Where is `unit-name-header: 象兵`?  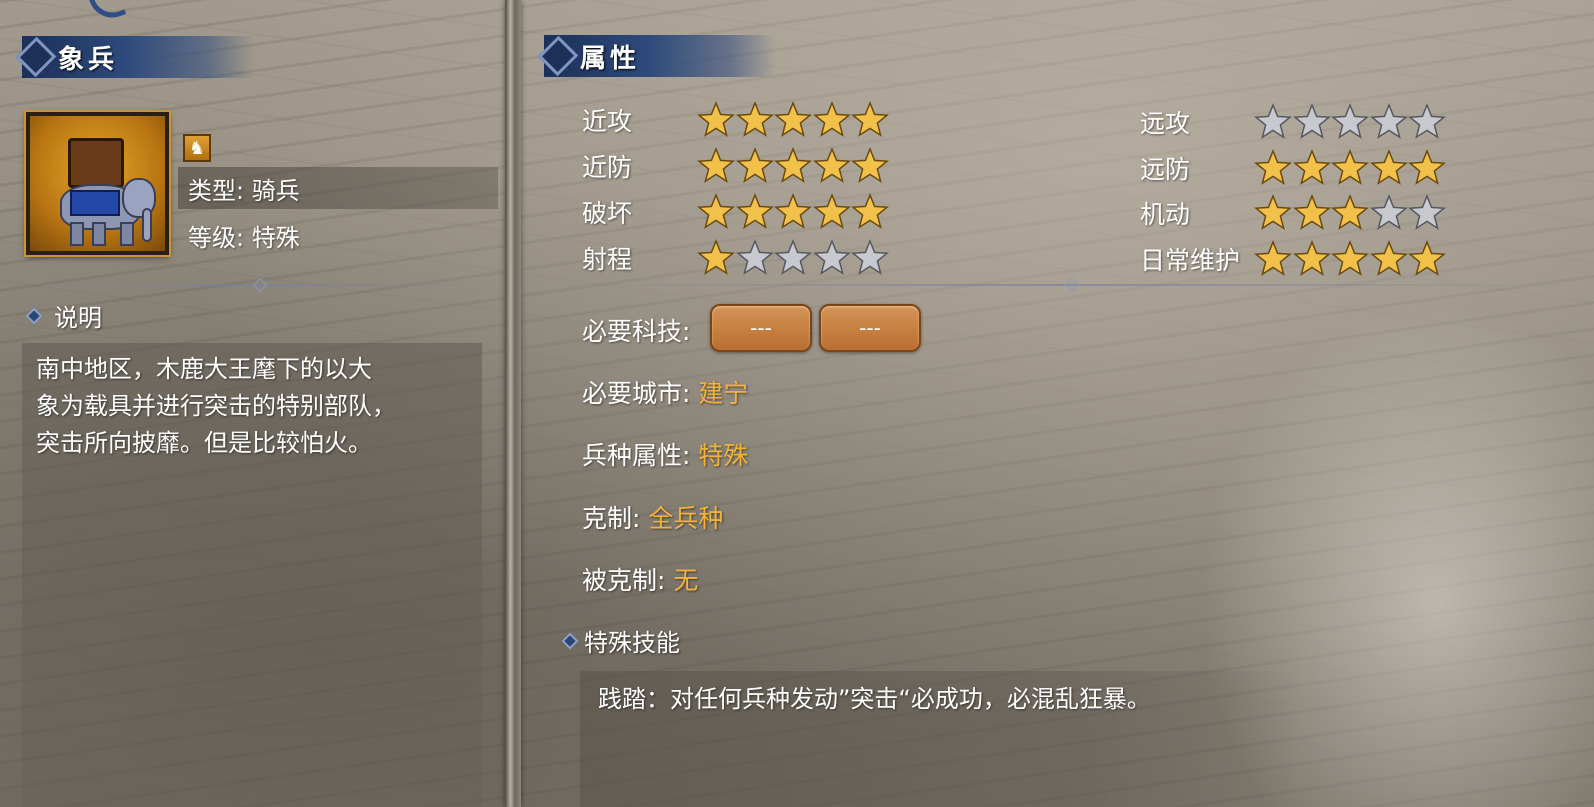
unit-name-header: 象兵 is located at coordinates (138, 57).